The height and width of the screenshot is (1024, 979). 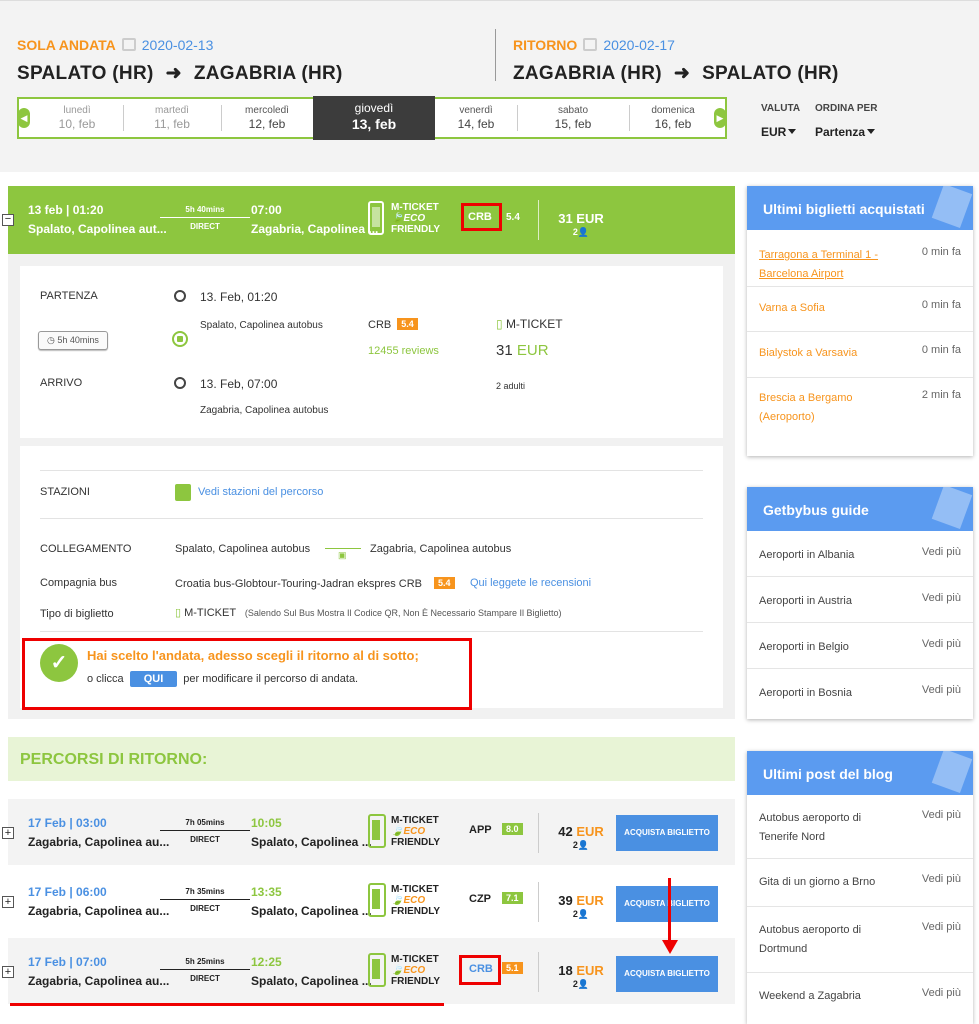 What do you see at coordinates (573, 118) in the screenshot?
I see `day-saturday: sabato 15, feb` at bounding box center [573, 118].